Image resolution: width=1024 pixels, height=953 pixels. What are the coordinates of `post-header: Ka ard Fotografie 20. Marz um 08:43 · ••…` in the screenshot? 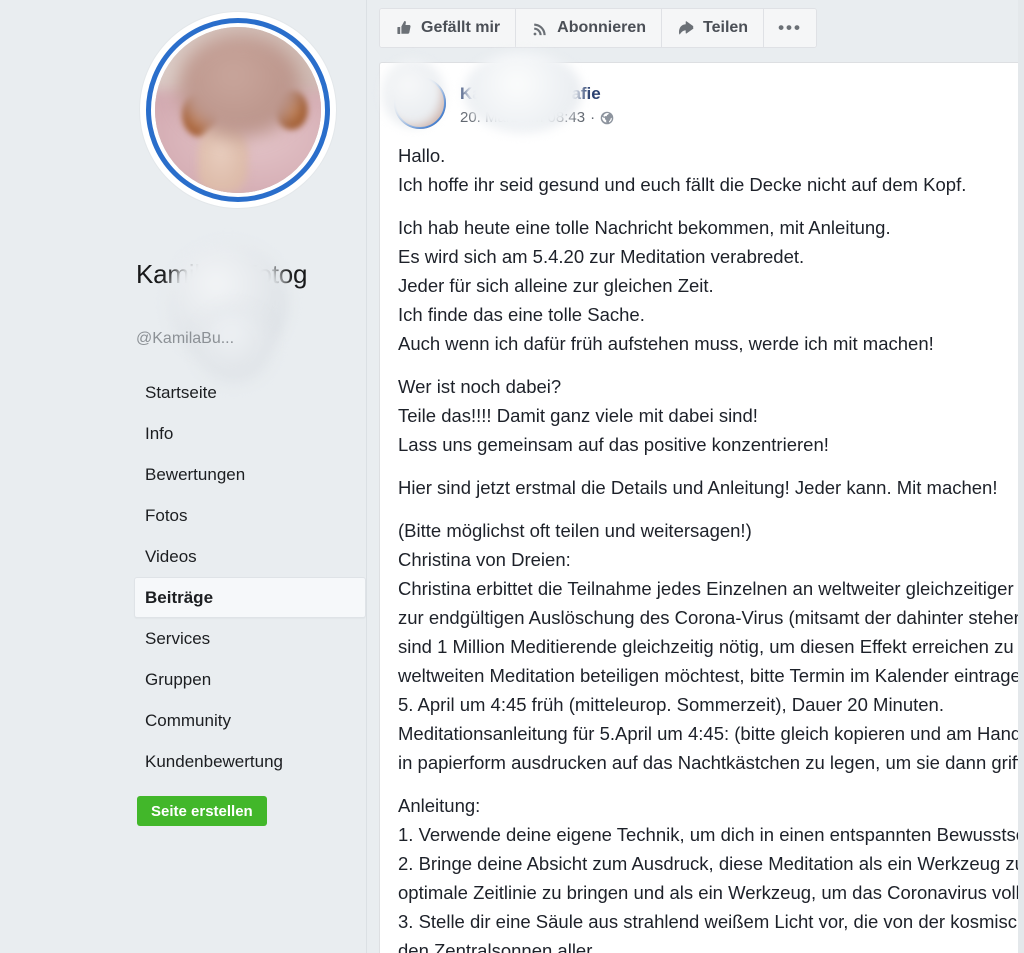 It's located at (702, 93).